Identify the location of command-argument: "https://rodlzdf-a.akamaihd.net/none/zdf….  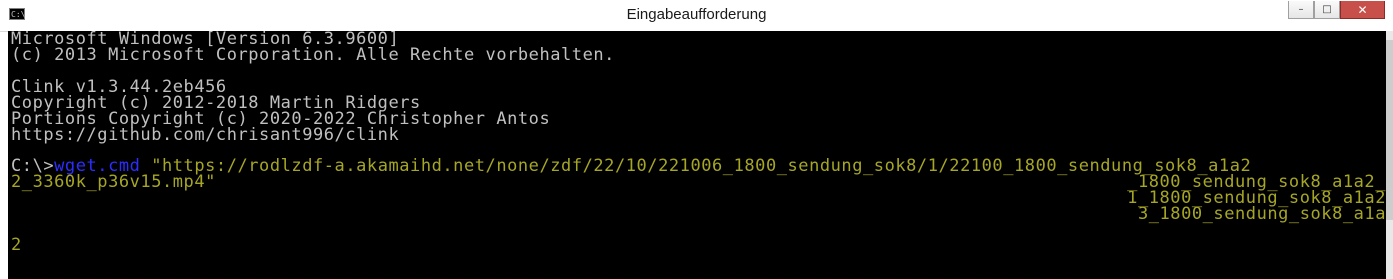
(696, 166).